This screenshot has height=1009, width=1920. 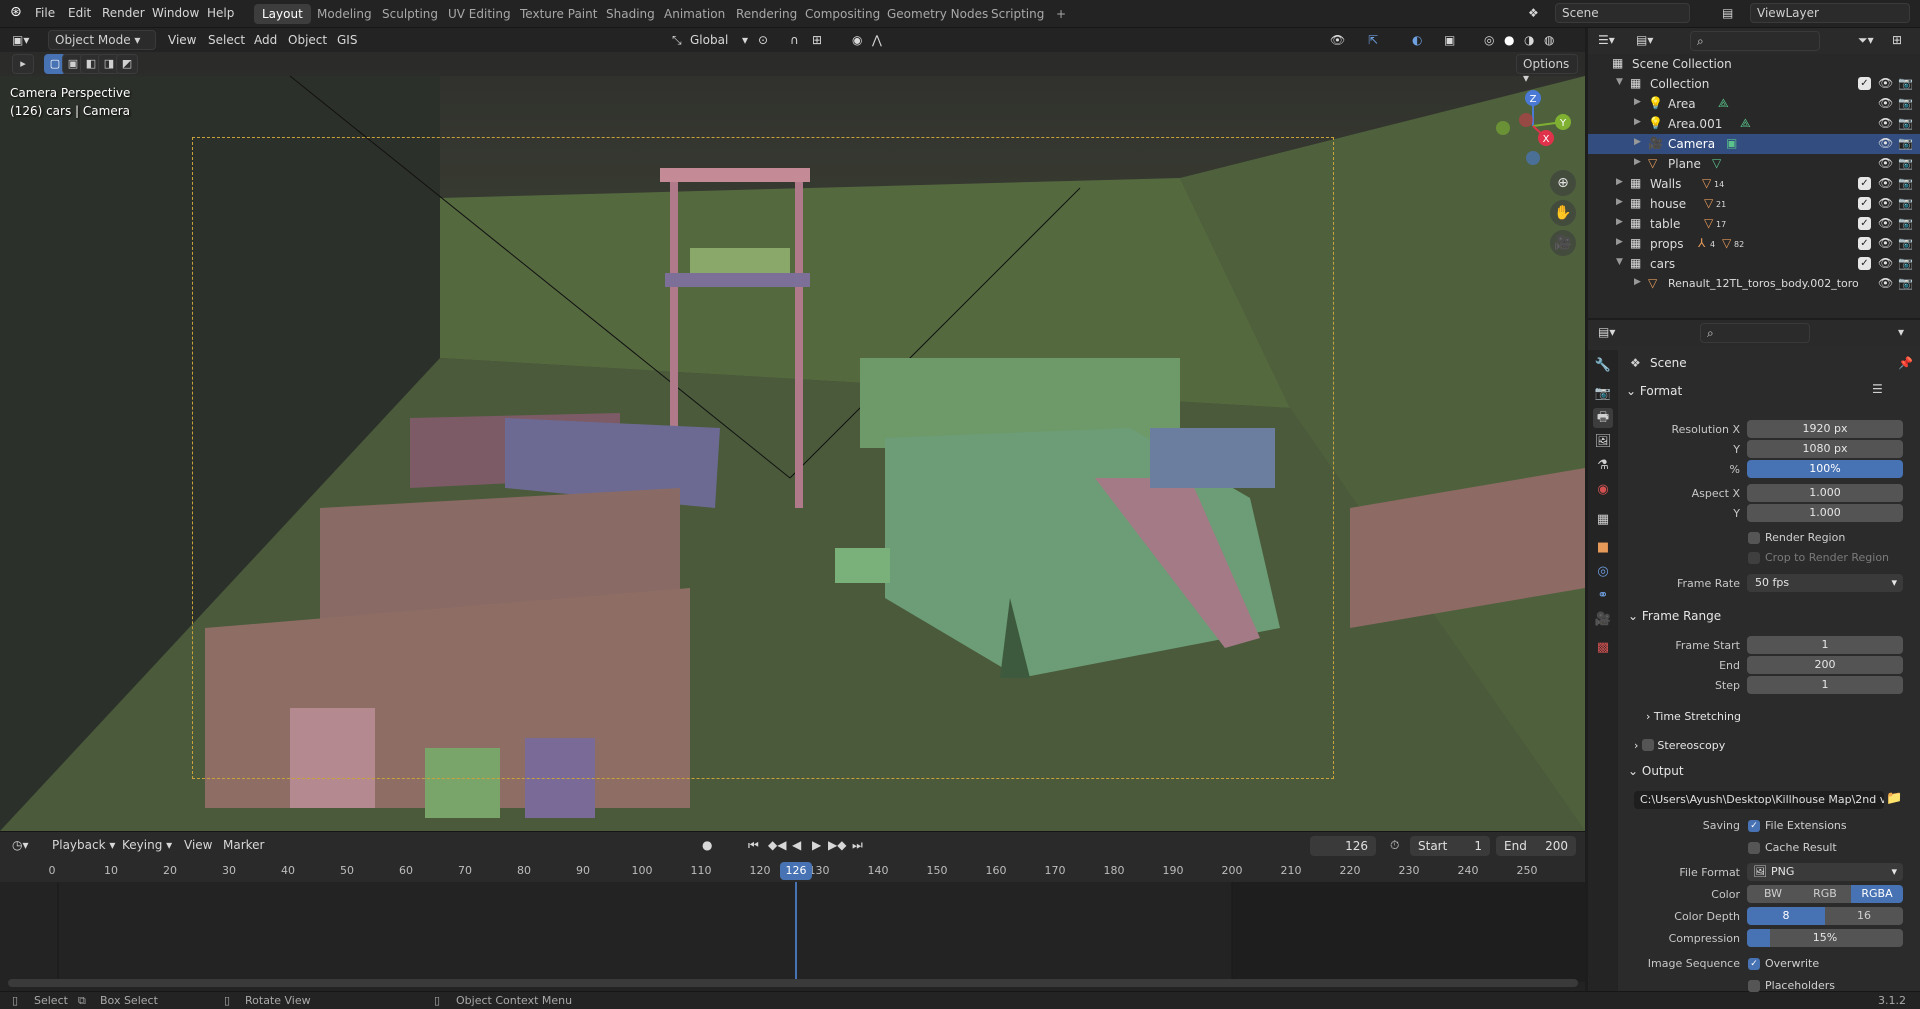 What do you see at coordinates (175, 13) in the screenshot?
I see `menu-window: Window` at bounding box center [175, 13].